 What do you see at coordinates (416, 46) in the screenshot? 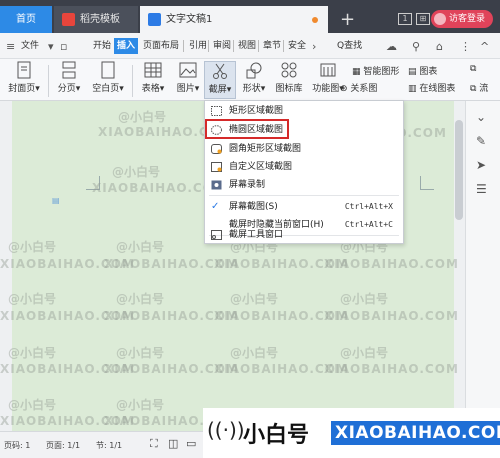
I see `share-icon: ⚲` at bounding box center [416, 46].